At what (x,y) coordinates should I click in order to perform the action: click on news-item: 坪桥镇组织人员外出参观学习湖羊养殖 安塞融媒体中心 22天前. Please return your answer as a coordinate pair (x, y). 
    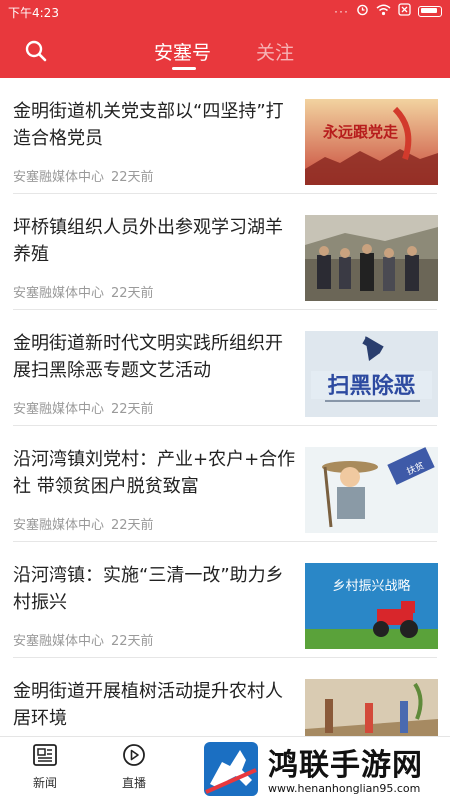
    Looking at the image, I should click on (225, 252).